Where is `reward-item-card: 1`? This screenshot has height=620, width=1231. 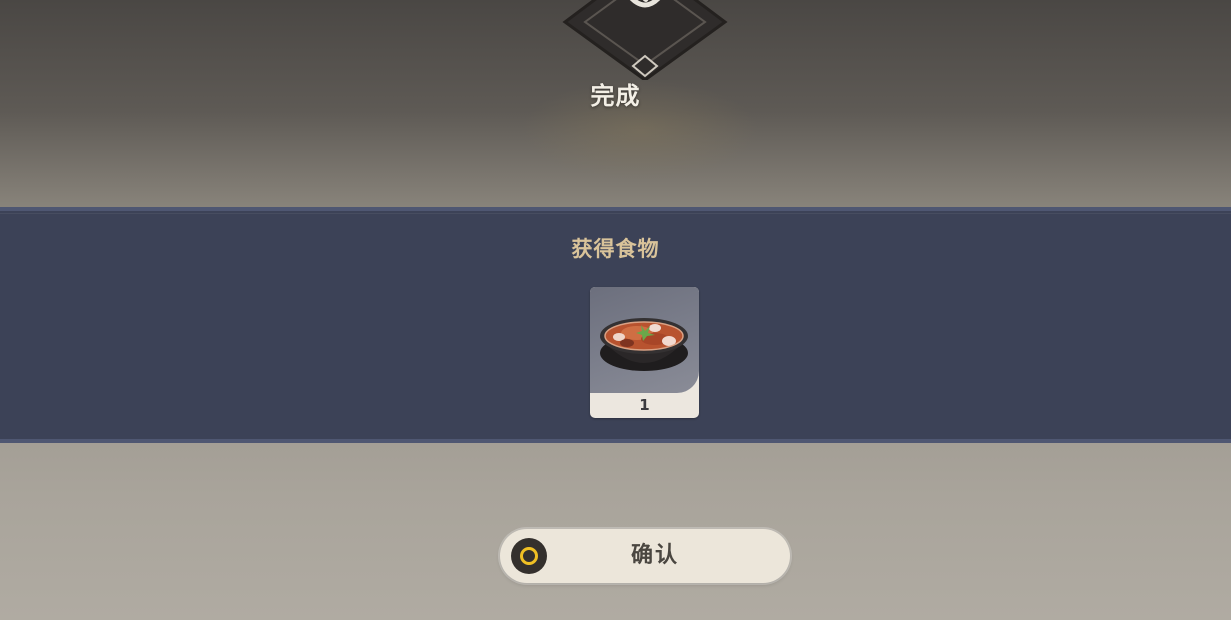 reward-item-card: 1 is located at coordinates (644, 352).